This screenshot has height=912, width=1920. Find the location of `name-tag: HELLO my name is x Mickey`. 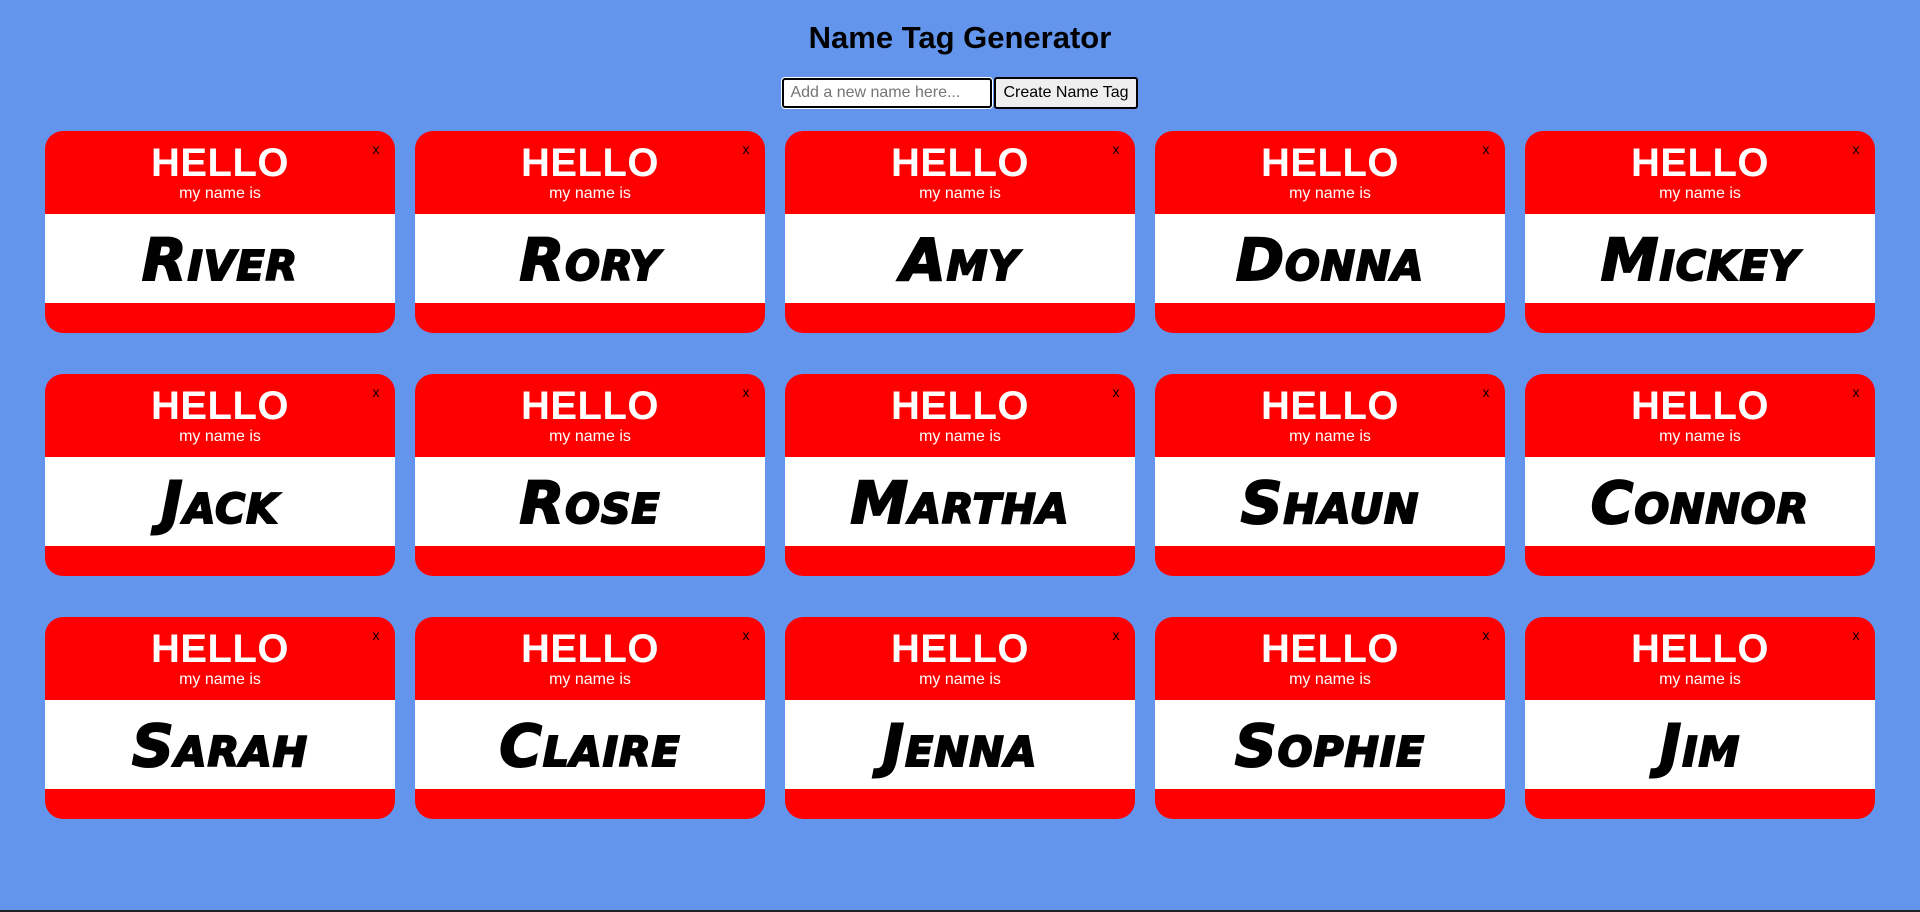

name-tag: HELLO my name is x Mickey is located at coordinates (1700, 232).